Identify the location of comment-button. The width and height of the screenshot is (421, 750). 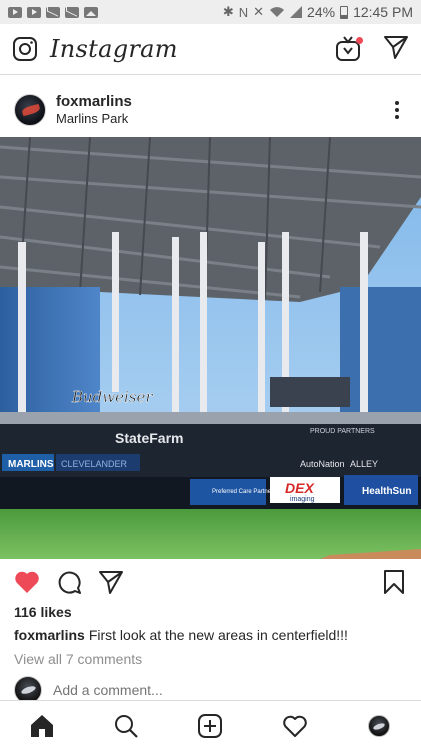
(69, 582).